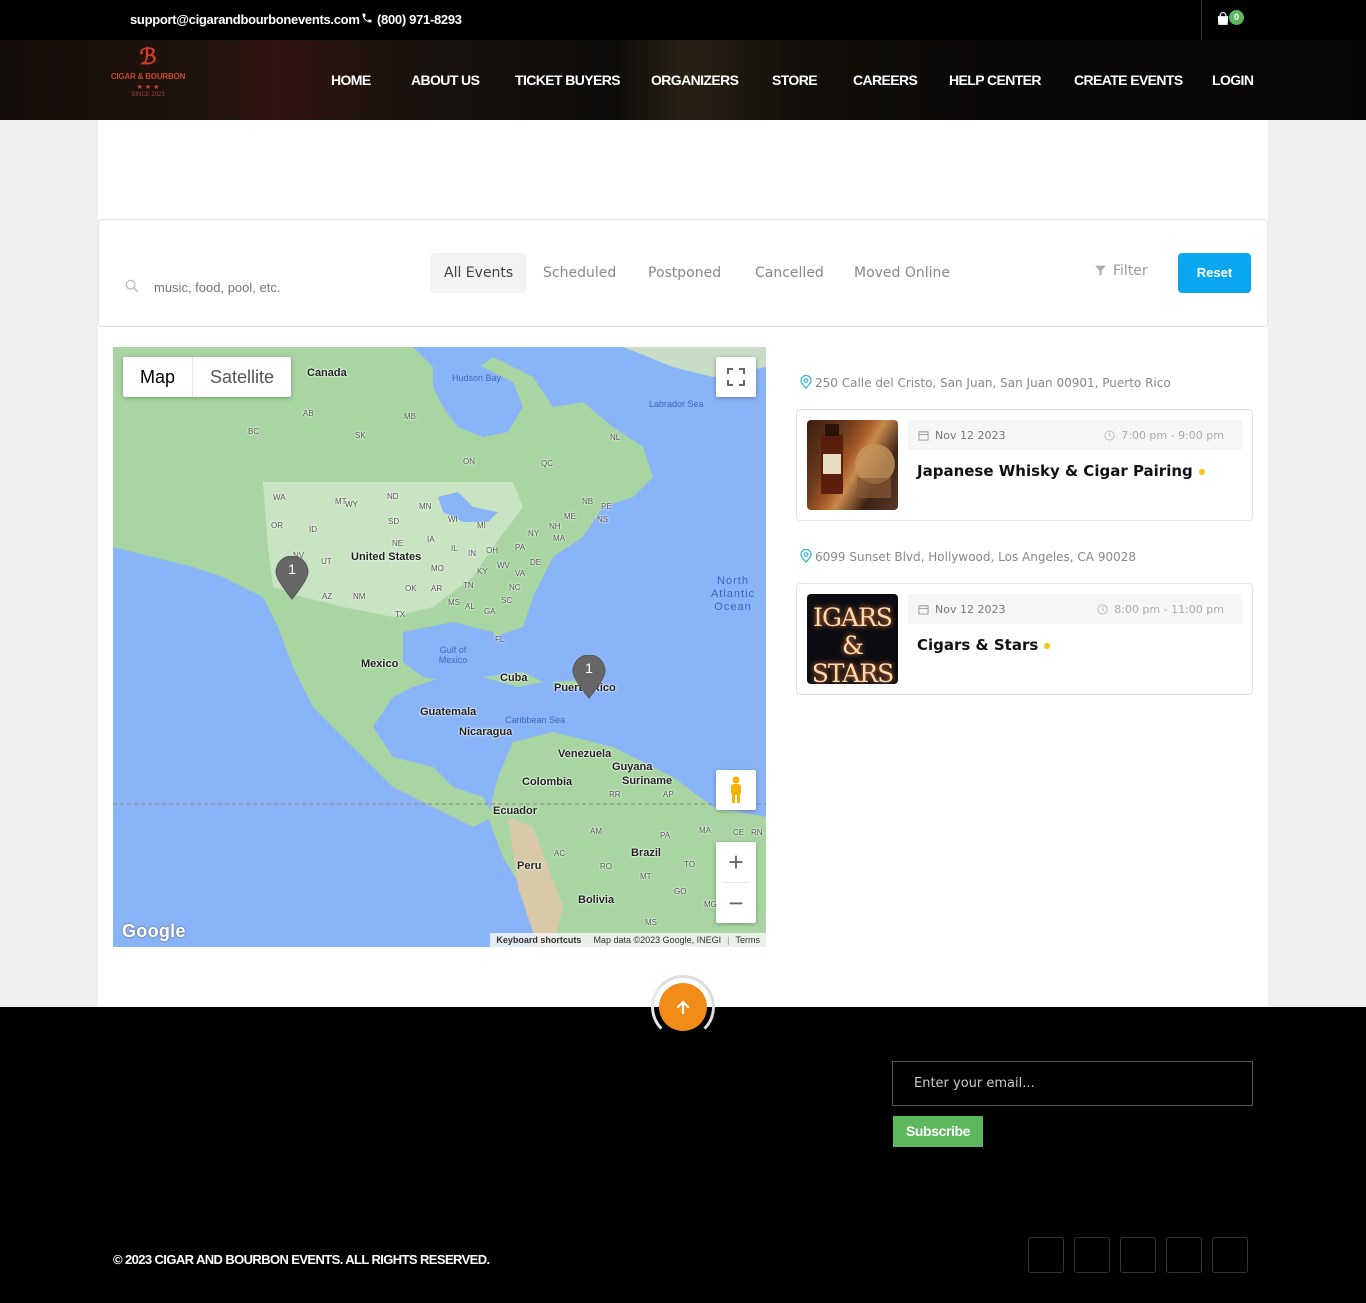  I want to click on map-label-de: DE, so click(536, 562).